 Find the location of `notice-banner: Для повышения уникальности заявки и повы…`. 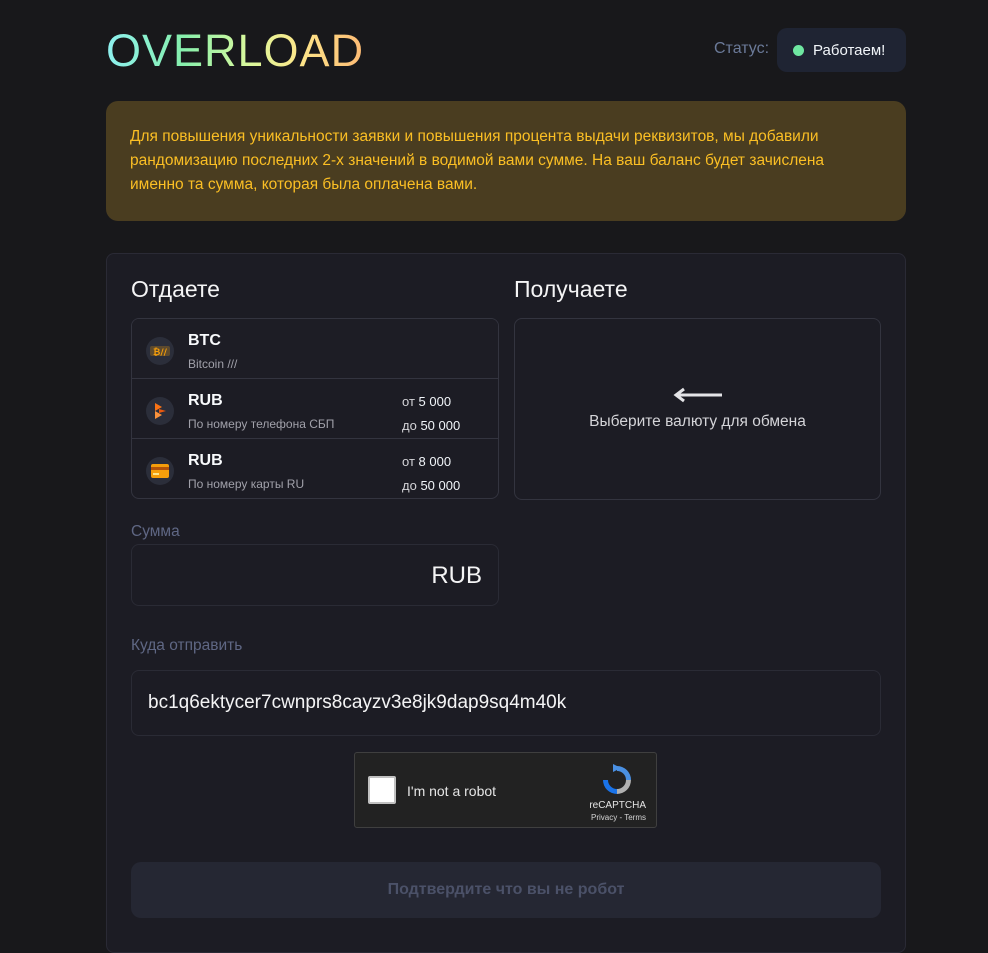

notice-banner: Для повышения уникальности заявки и повы… is located at coordinates (506, 161).